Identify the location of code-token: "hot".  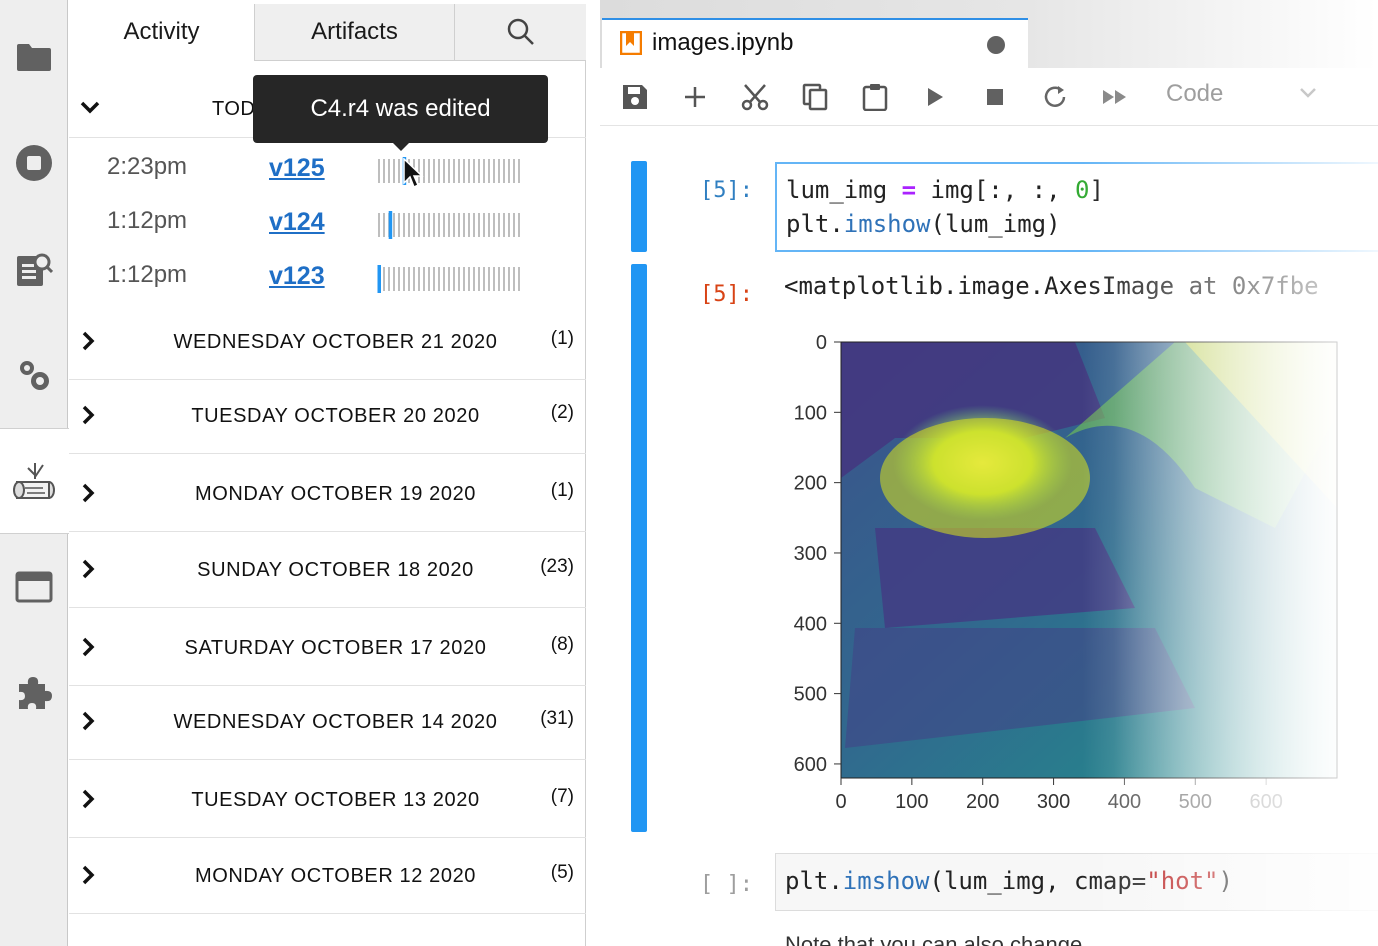
(1182, 881).